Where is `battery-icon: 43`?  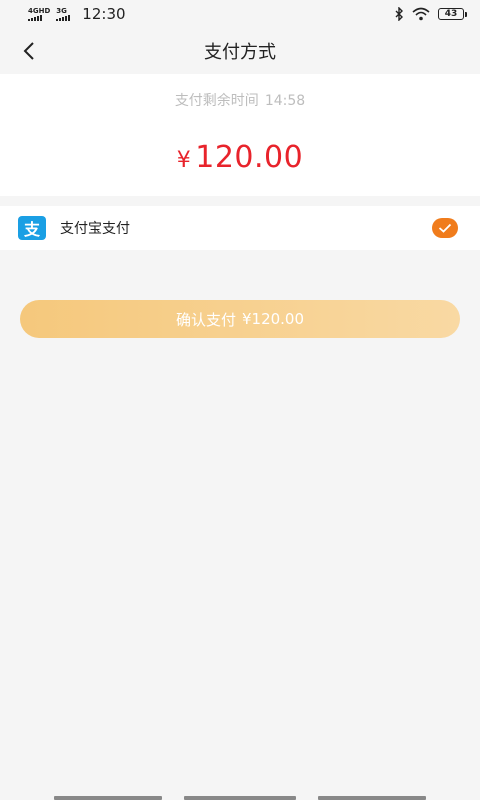 battery-icon: 43 is located at coordinates (452, 14).